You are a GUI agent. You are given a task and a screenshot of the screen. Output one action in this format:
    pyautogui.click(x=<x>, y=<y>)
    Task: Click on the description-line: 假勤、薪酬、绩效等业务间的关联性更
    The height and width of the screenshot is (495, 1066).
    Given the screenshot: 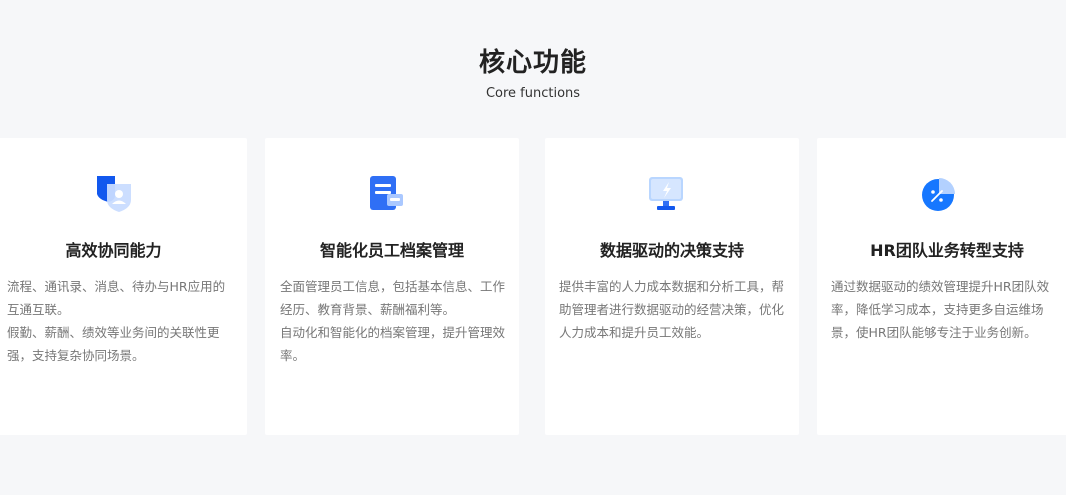 What is the action you would take?
    pyautogui.click(x=113, y=332)
    